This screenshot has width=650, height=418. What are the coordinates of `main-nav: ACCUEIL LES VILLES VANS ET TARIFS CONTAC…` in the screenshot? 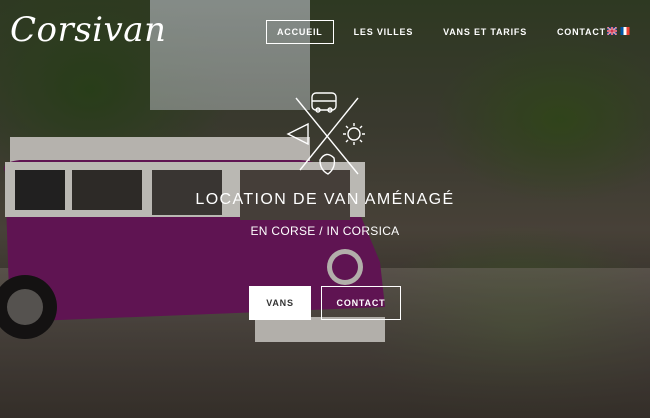 It's located at (446, 32).